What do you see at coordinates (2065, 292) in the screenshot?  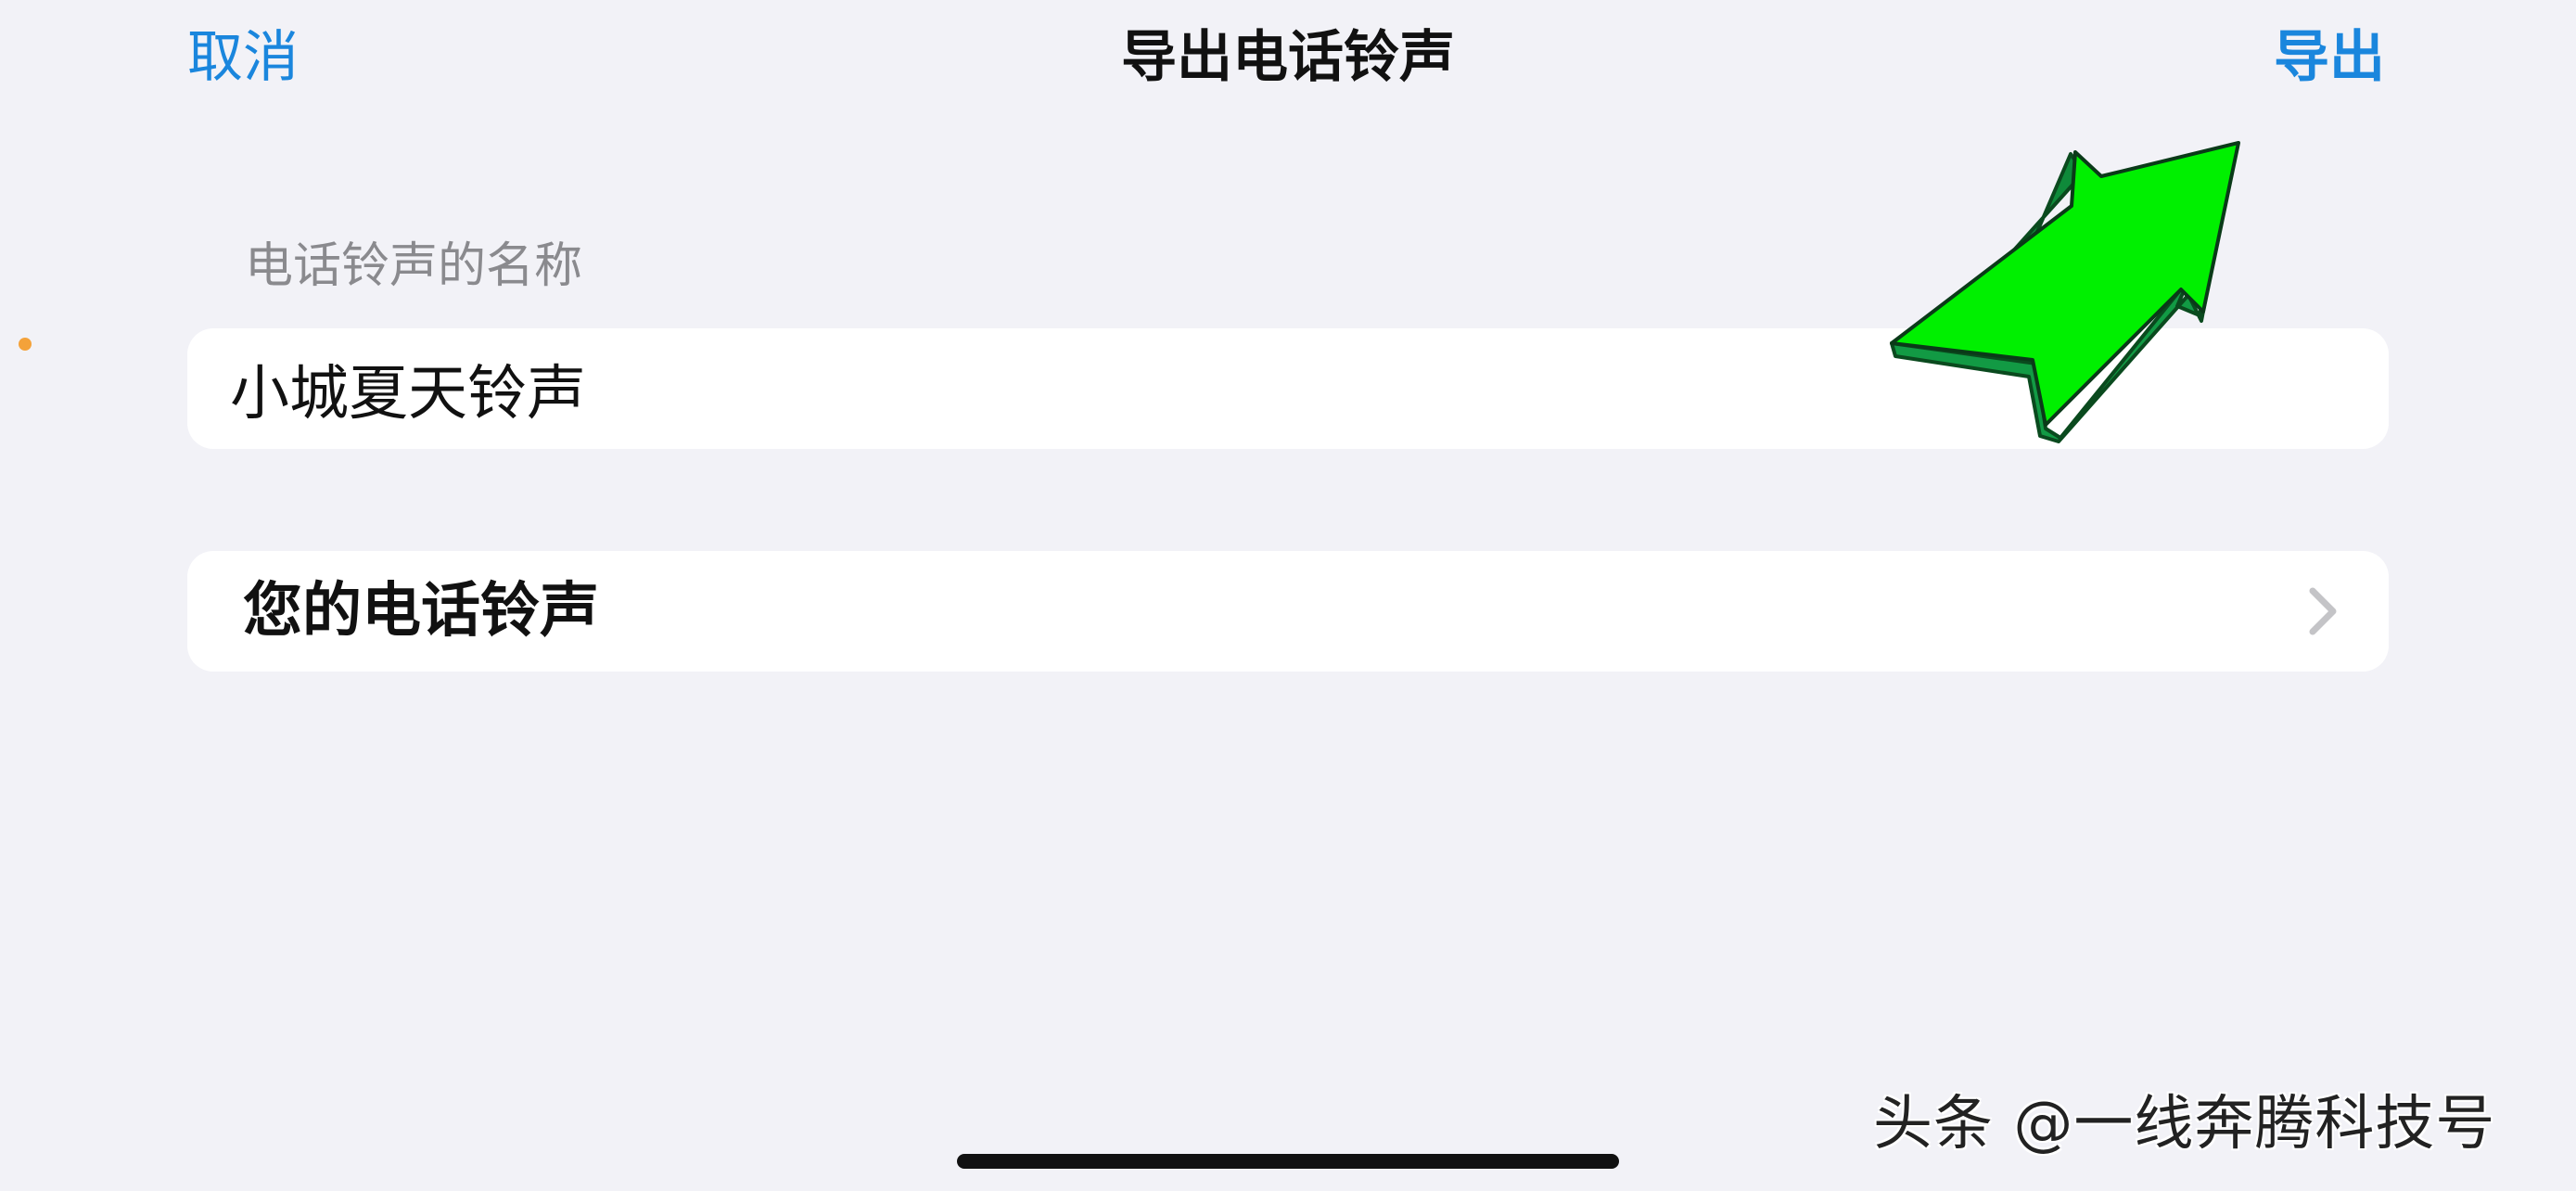 I see `annotation-arrow-icon` at bounding box center [2065, 292].